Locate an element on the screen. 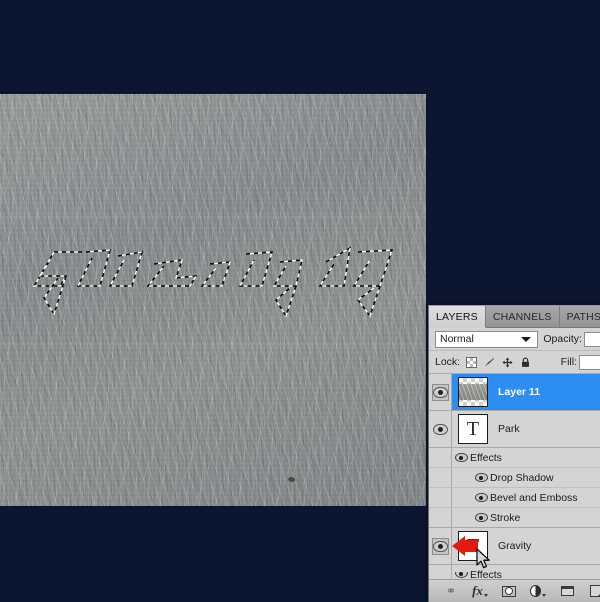 Image resolution: width=600 pixels, height=602 pixels. layer-row-park: T Park is located at coordinates (514, 429).